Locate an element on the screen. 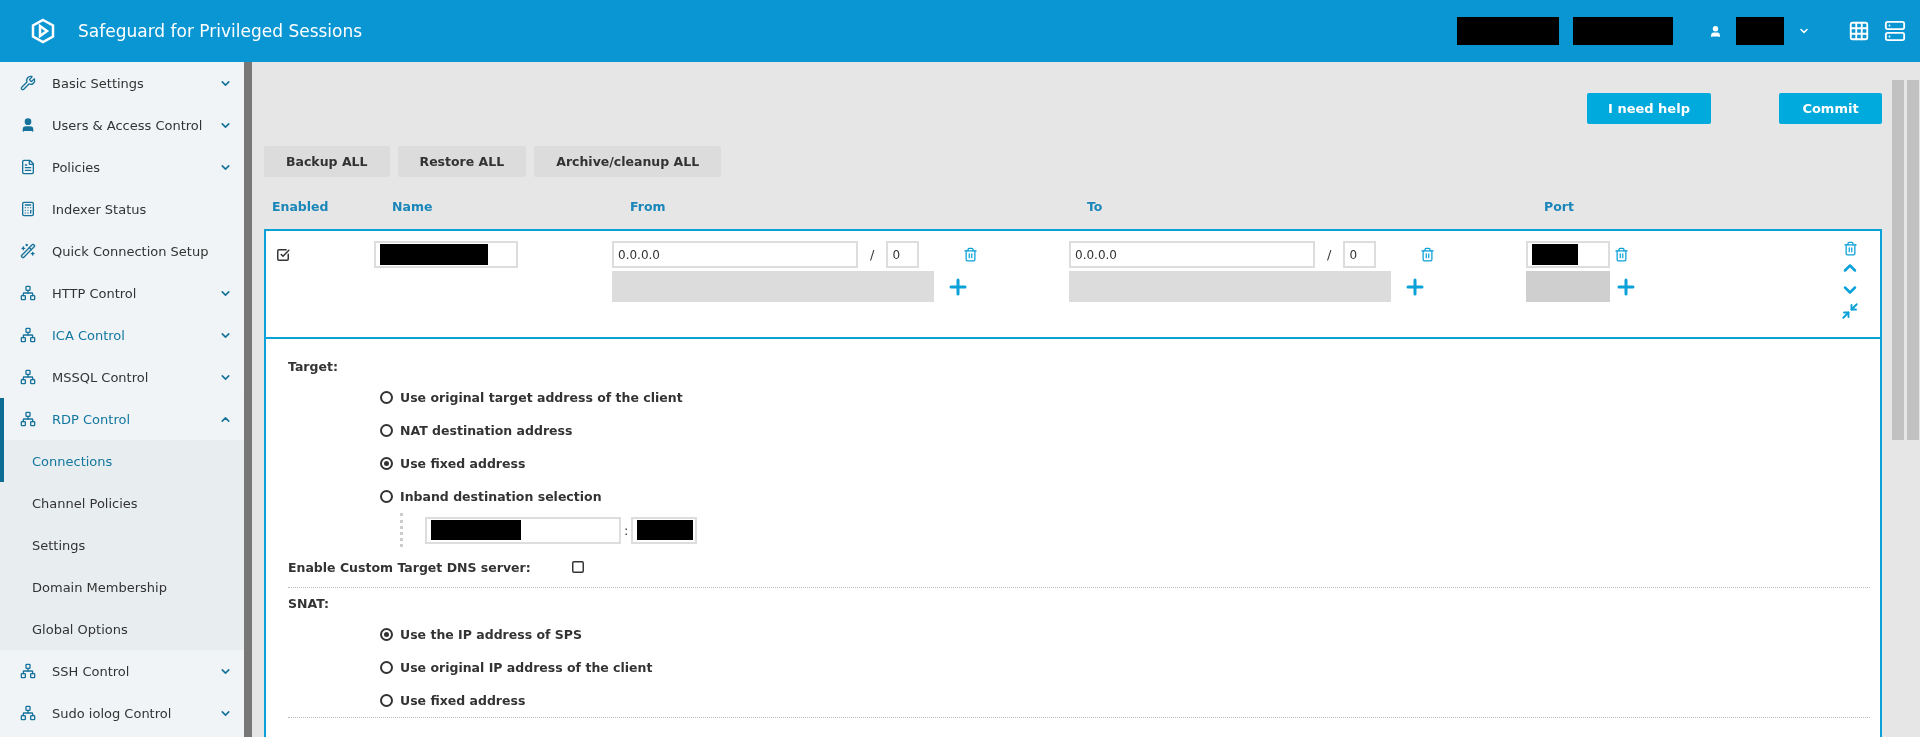  app-title: Safeguard for Privileged Sessions is located at coordinates (221, 31).